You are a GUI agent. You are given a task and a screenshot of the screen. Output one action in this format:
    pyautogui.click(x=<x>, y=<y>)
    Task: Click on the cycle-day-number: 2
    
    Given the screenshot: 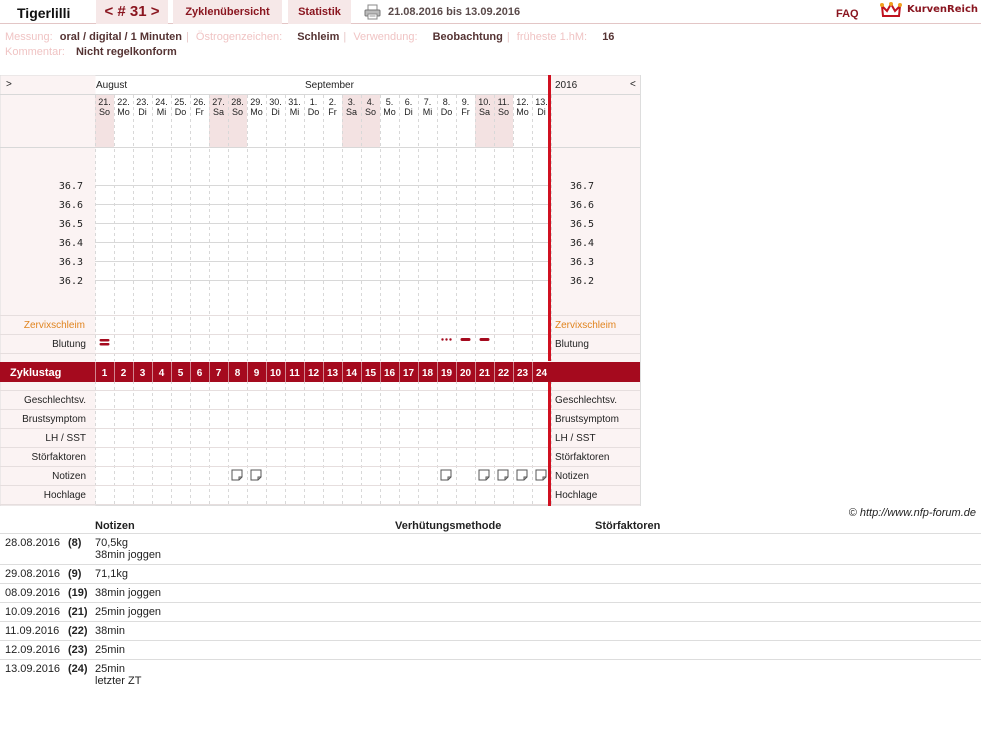 What is the action you would take?
    pyautogui.click(x=124, y=373)
    